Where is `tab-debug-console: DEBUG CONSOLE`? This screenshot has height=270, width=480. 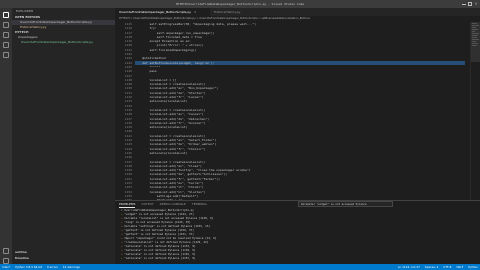 tab-debug-console: DEBUG CONSOLE is located at coordinates (173, 204).